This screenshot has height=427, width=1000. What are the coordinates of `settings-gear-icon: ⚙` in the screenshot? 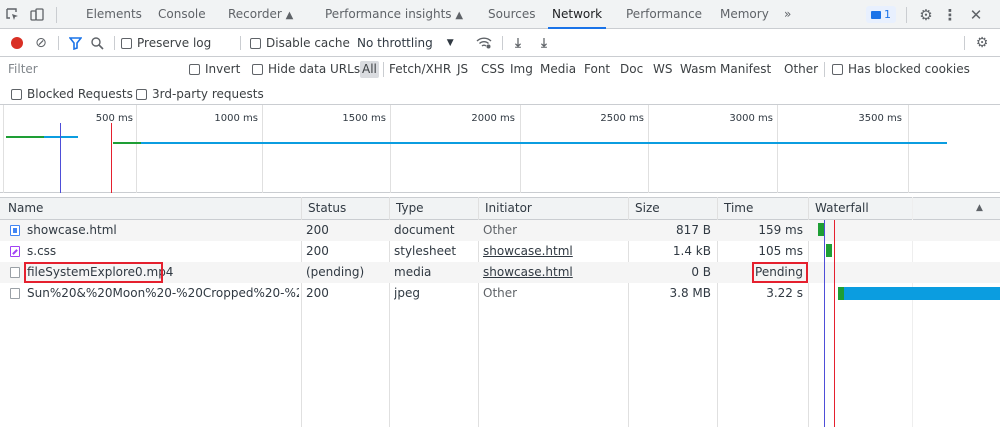 It's located at (926, 14).